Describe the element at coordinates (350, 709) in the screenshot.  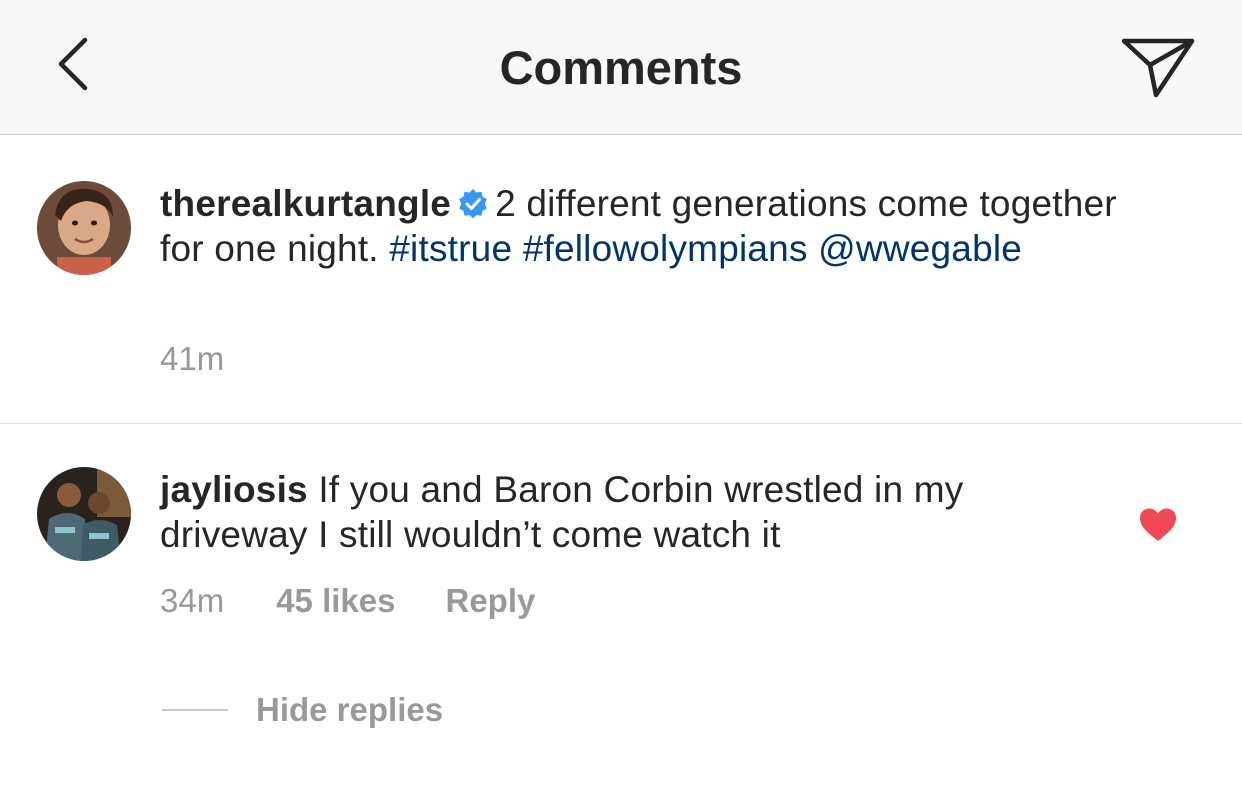
I see `hide-replies-label: Hide replies` at that location.